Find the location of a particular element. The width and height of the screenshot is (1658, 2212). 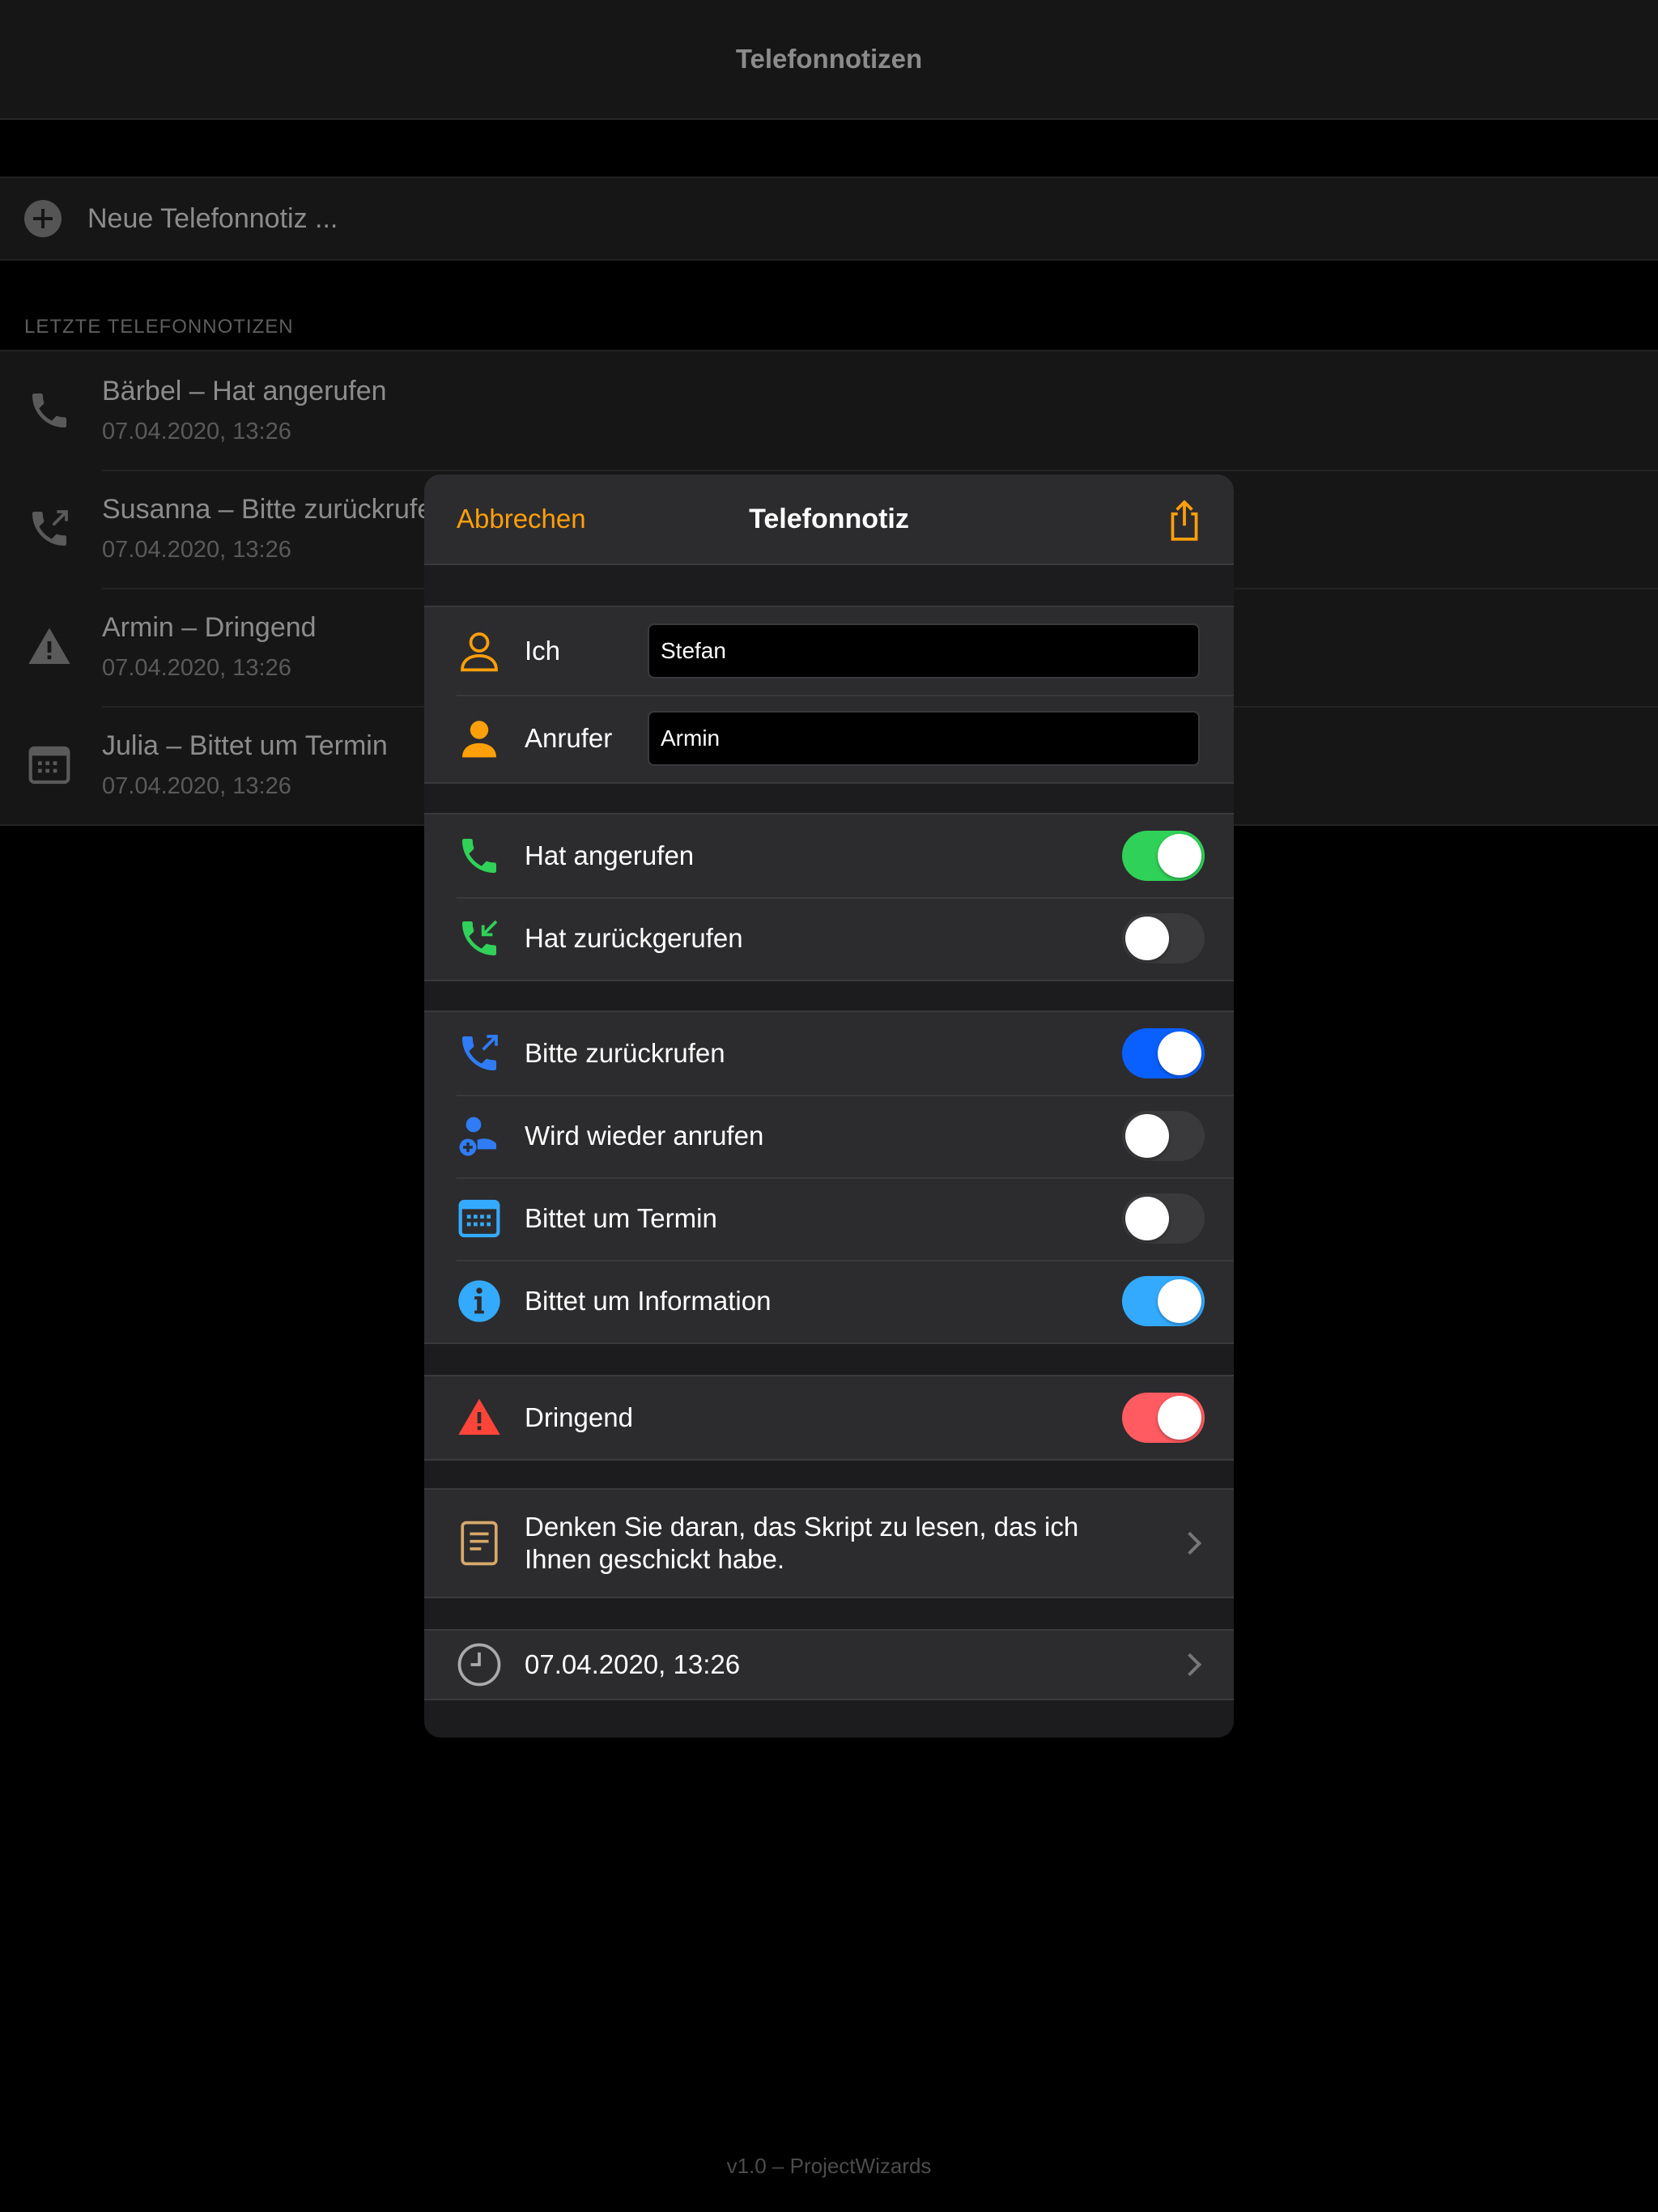

has-called-toggle is located at coordinates (1163, 856).